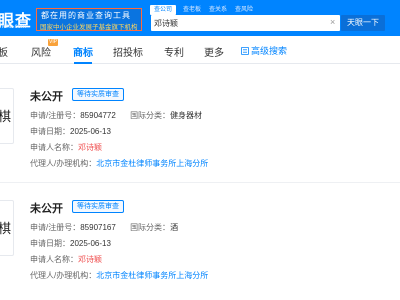 Image resolution: width=400 pixels, height=300 pixels. Describe the element at coordinates (128, 51) in the screenshot. I see `nav-tab-bidding: 招投标` at that location.